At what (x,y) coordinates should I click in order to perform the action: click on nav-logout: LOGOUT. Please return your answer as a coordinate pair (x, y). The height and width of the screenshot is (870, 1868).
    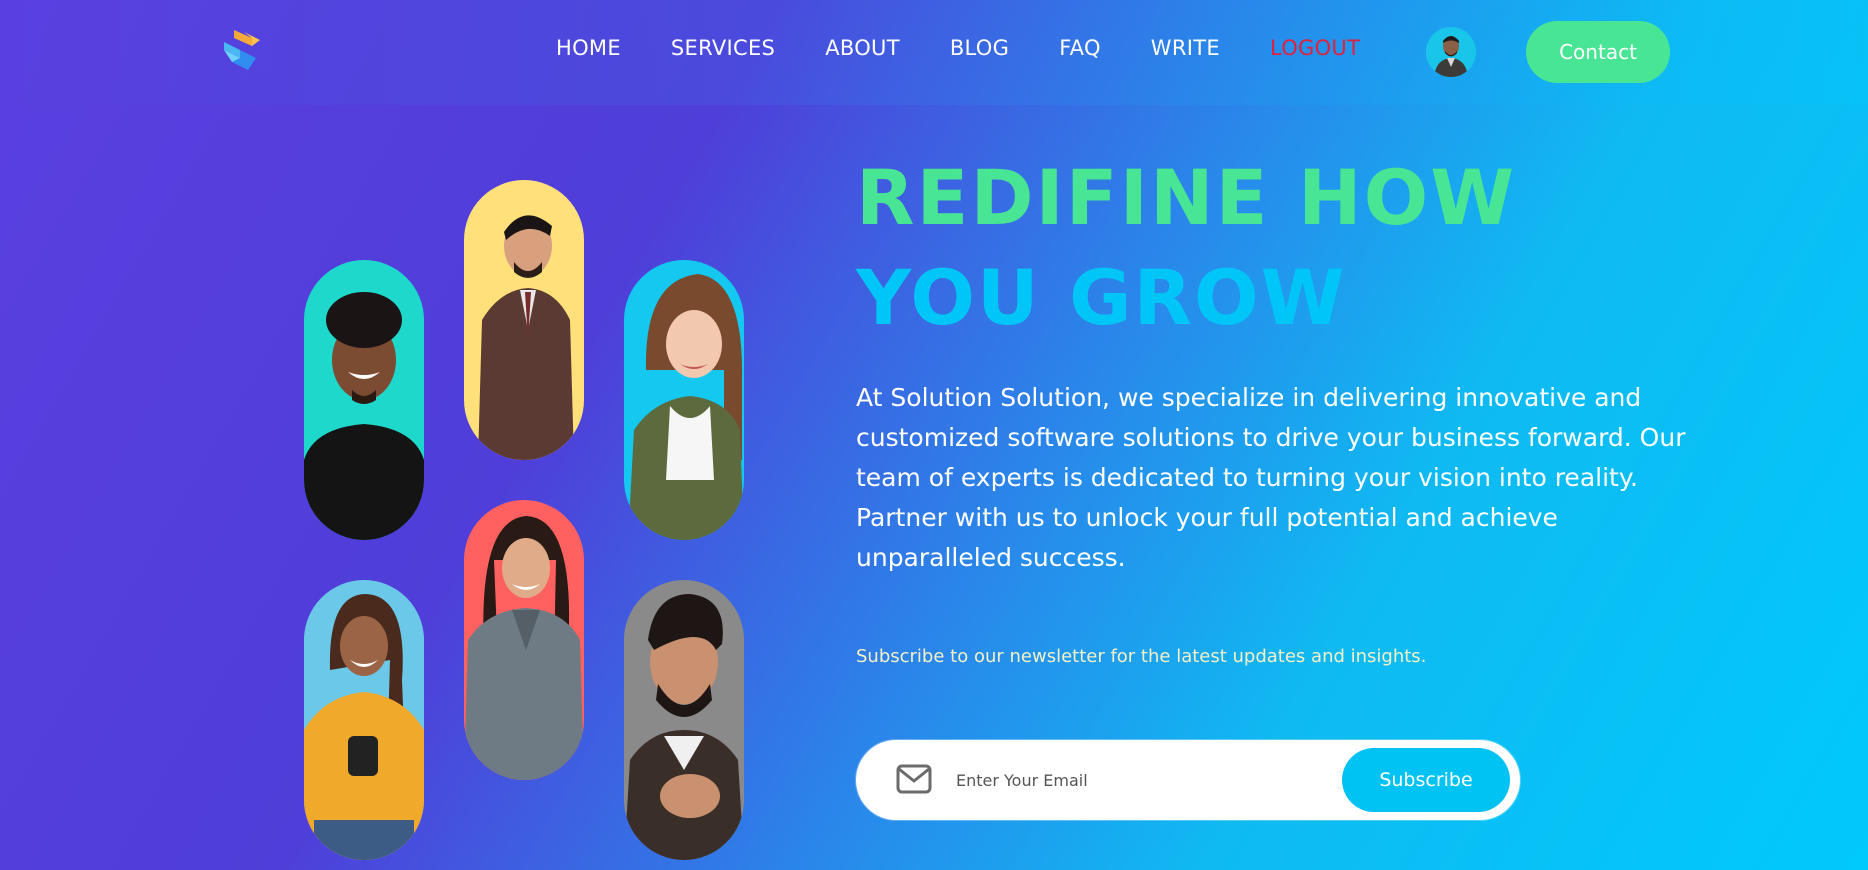
    Looking at the image, I should click on (1315, 48).